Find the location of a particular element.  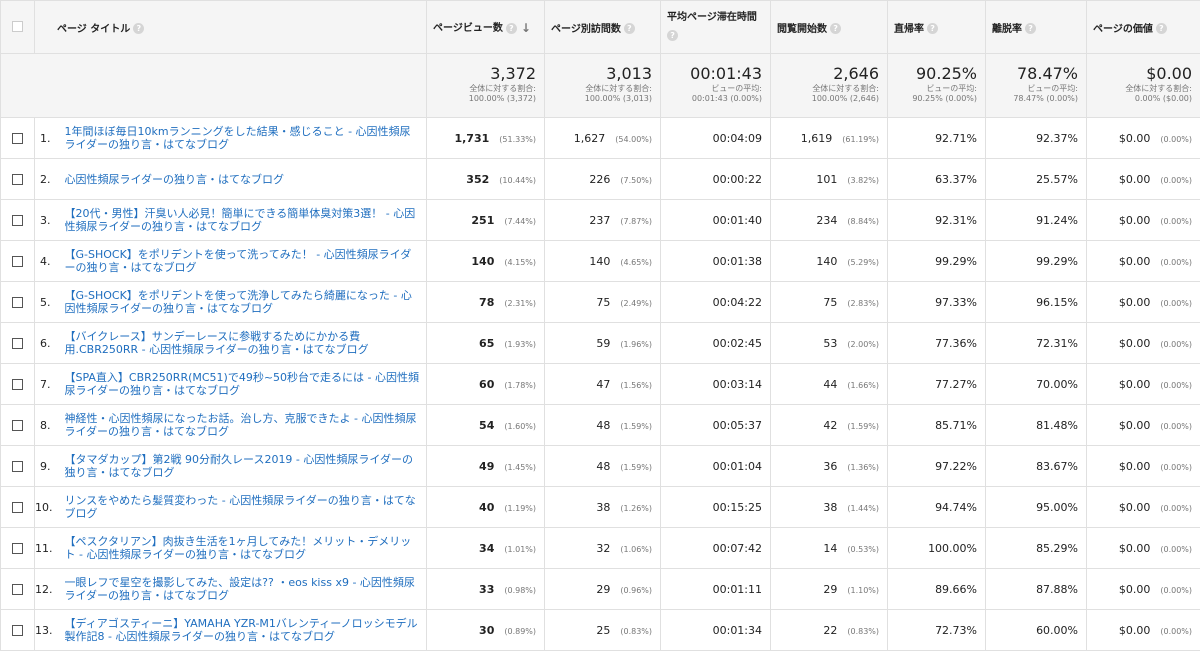

summary-sub: 00:01:43 (0.00%) is located at coordinates (713, 99).